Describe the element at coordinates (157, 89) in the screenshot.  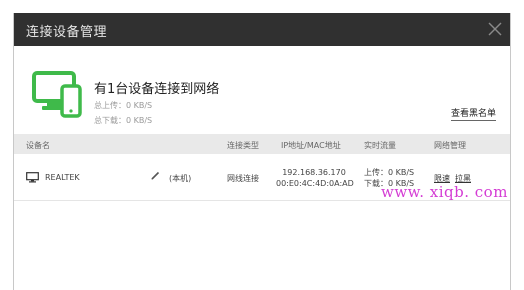
I see `connected-count-headline: 有1台设备连接到网络` at that location.